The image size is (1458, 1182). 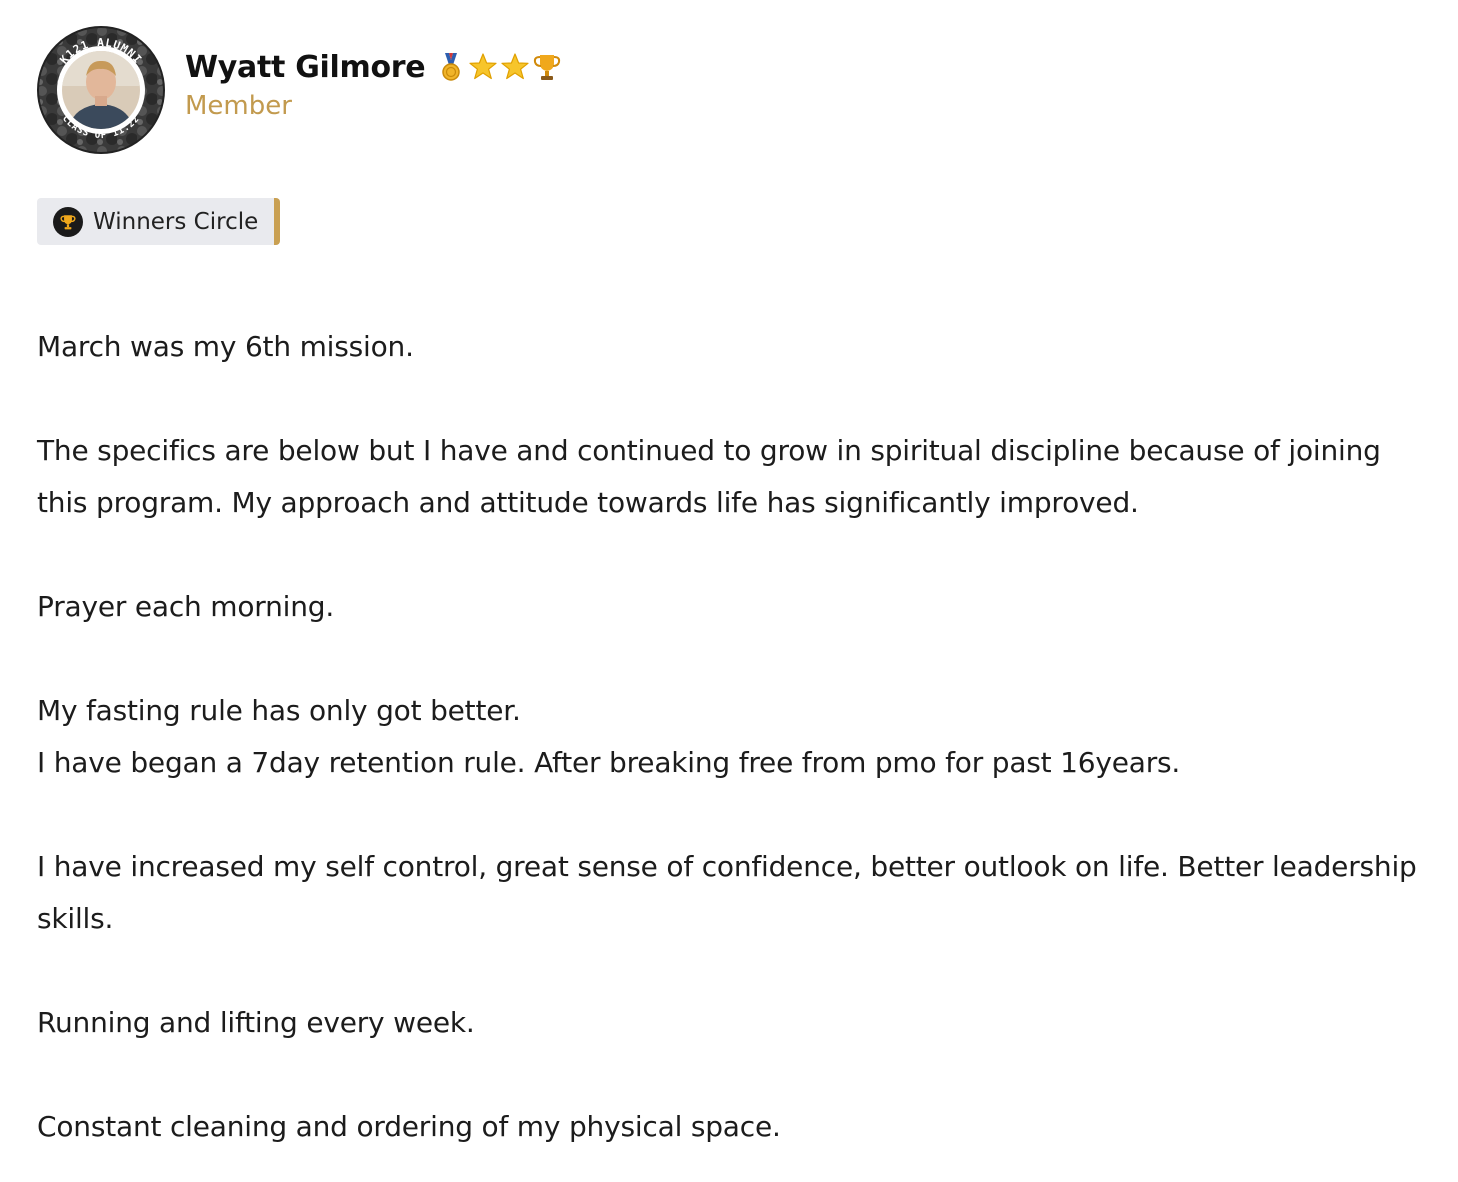 I want to click on post-line: March was my 6th mission., so click(x=225, y=346).